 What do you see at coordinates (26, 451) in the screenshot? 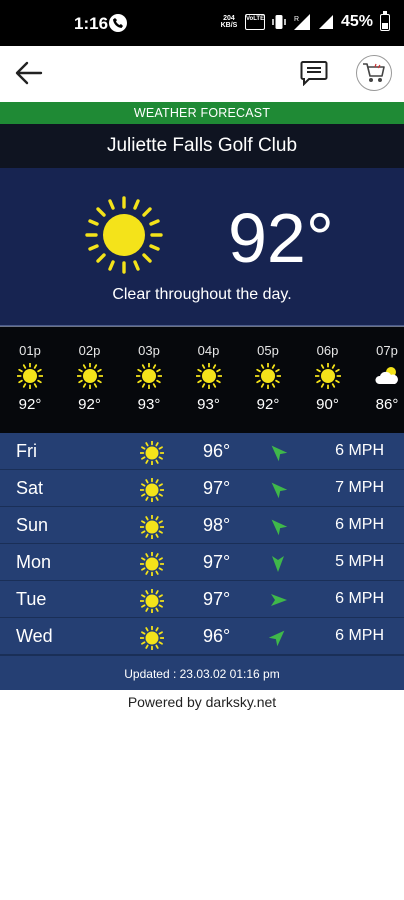
I see `day-name: Fri` at bounding box center [26, 451].